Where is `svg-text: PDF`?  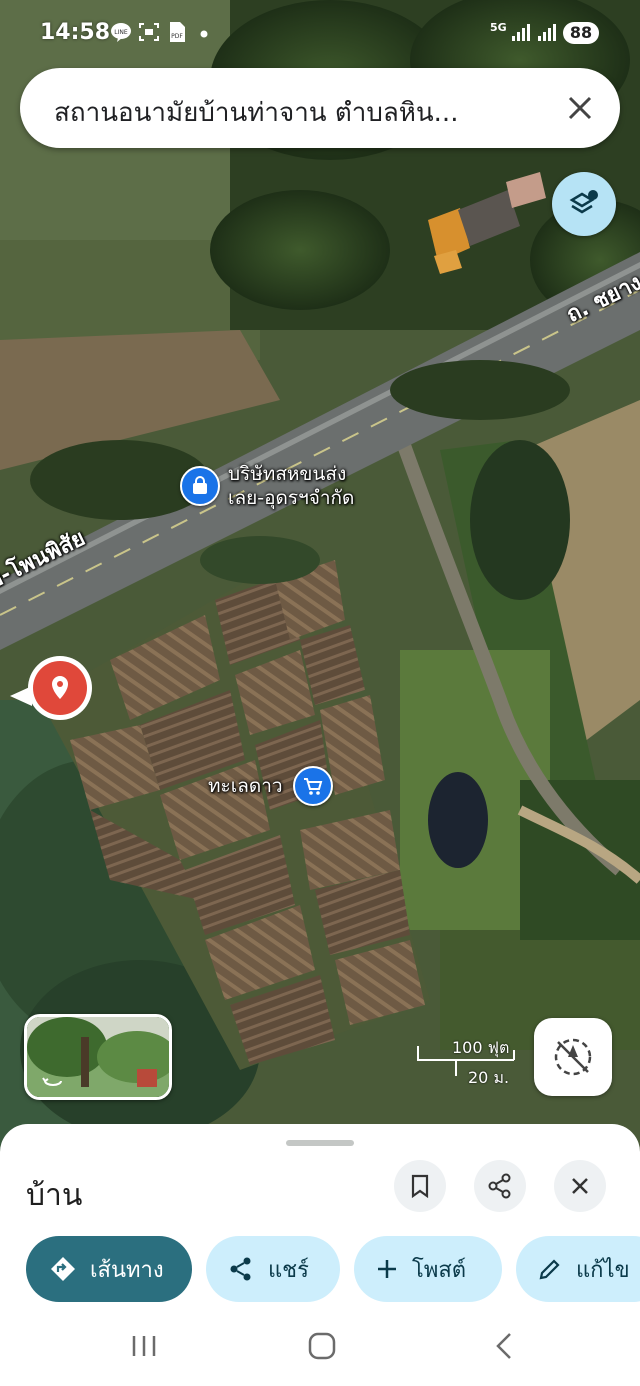 svg-text: PDF is located at coordinates (177, 36).